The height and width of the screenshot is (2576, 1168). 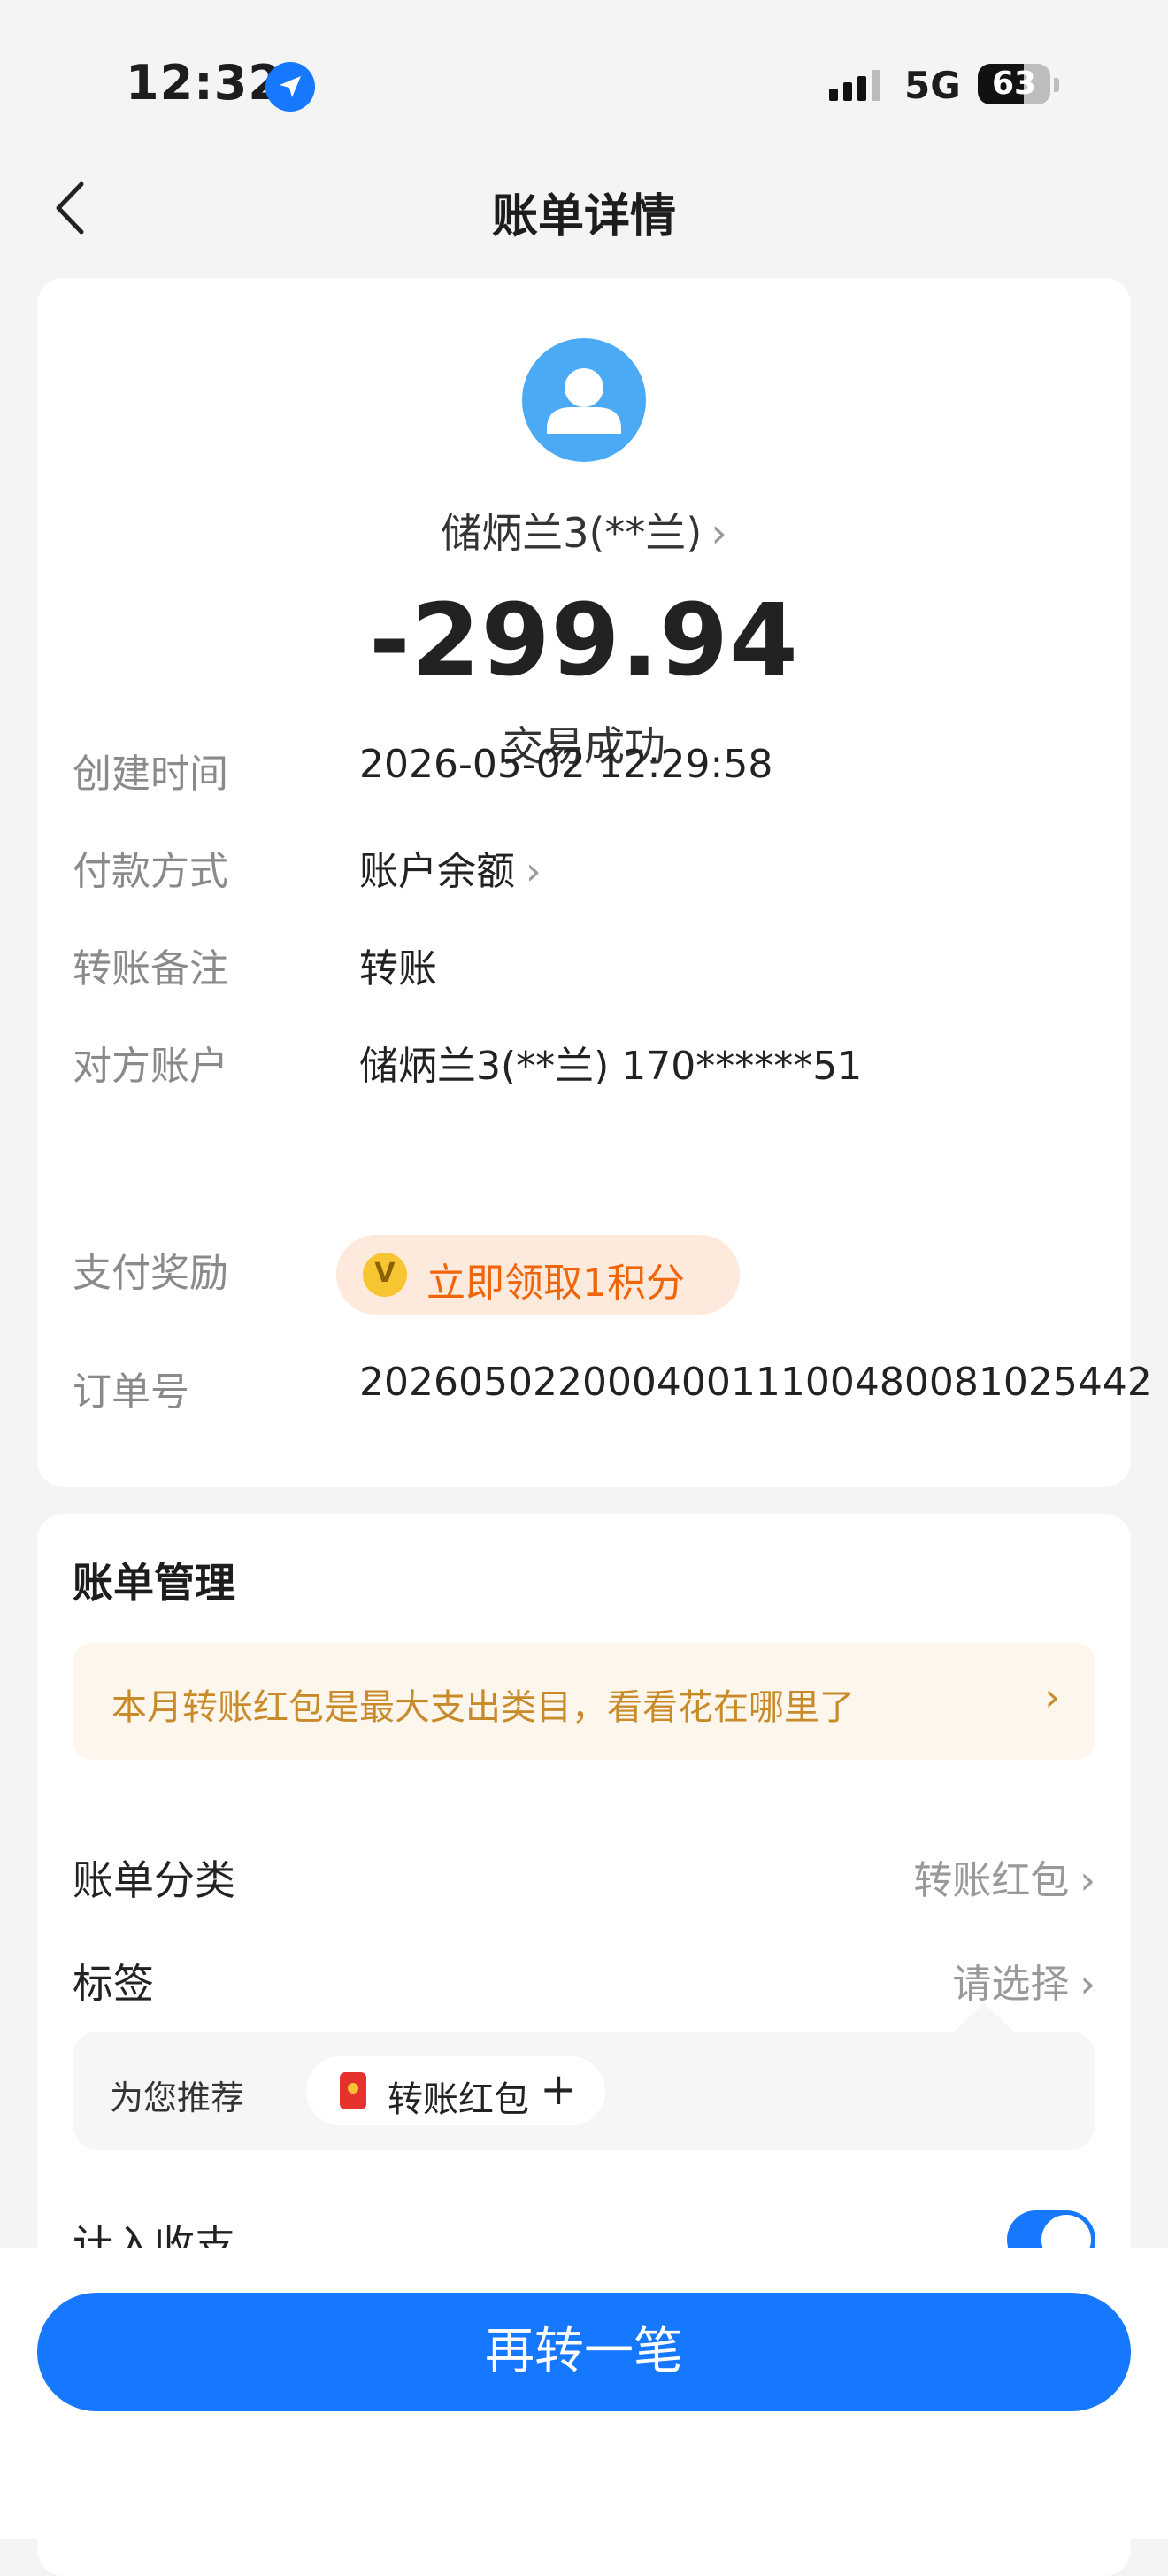 I want to click on tag-label: 标签, so click(x=114, y=1984).